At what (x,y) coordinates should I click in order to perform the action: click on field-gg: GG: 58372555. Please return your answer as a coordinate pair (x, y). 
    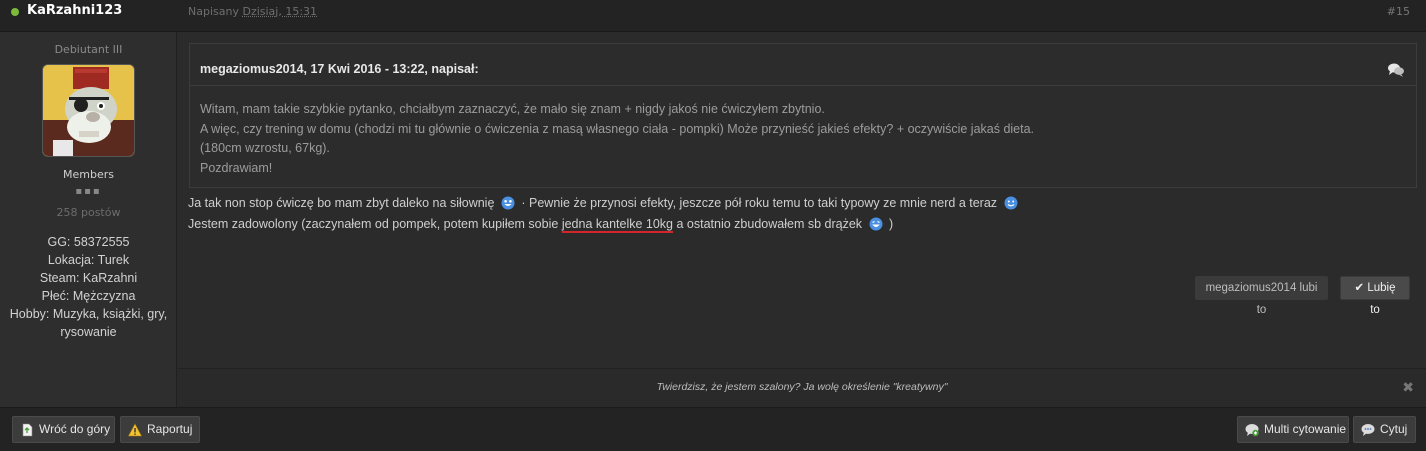
    Looking at the image, I should click on (88, 242).